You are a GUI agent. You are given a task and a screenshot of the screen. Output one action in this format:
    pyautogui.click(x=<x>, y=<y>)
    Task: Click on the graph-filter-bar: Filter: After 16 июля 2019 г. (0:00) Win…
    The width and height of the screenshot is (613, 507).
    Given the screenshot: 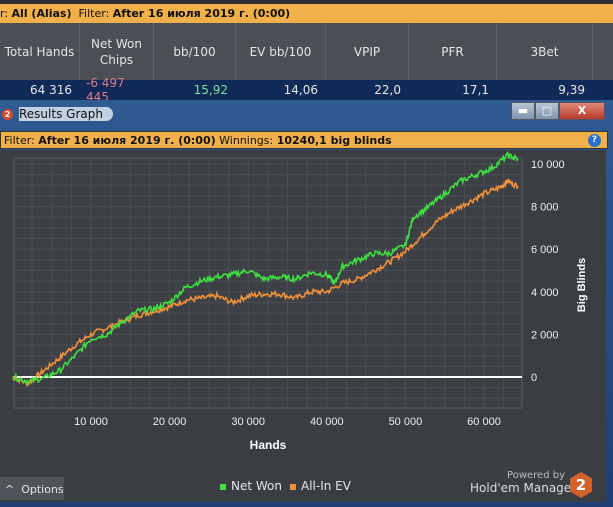 What is the action you would take?
    pyautogui.click(x=304, y=140)
    